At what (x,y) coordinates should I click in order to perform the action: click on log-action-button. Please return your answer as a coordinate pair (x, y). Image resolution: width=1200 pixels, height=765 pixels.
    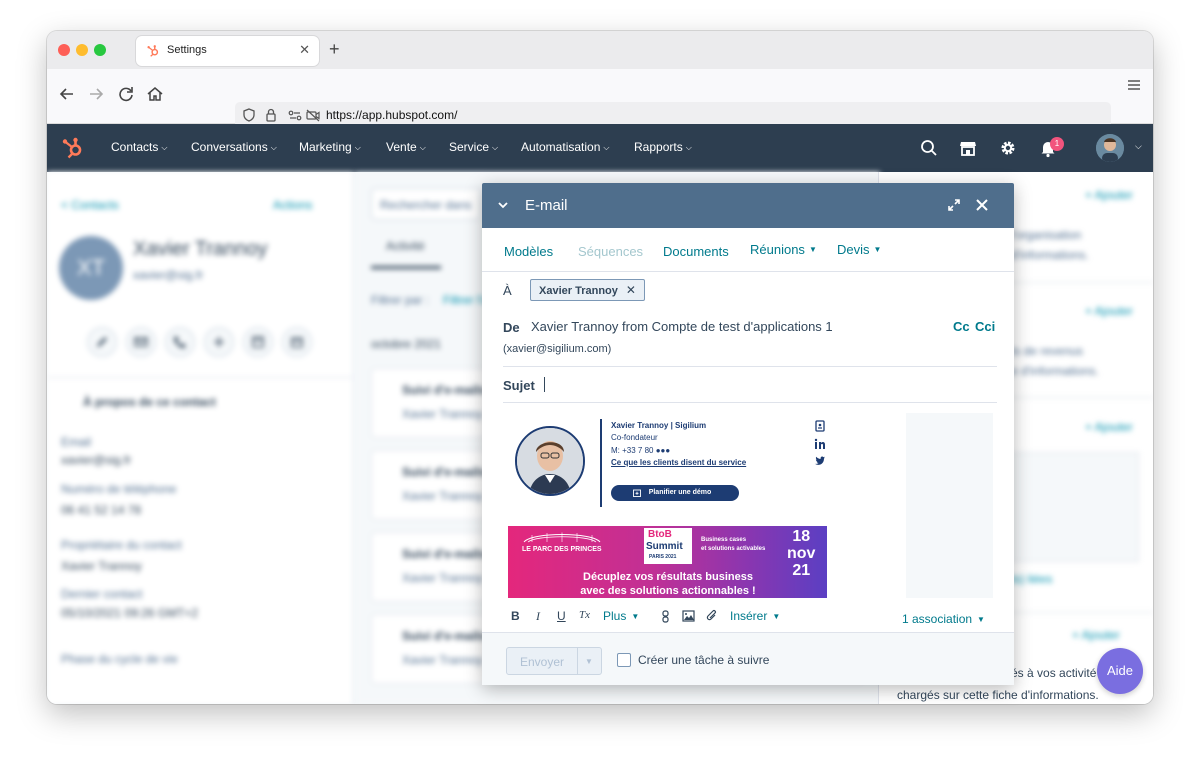
    Looking at the image, I should click on (258, 342).